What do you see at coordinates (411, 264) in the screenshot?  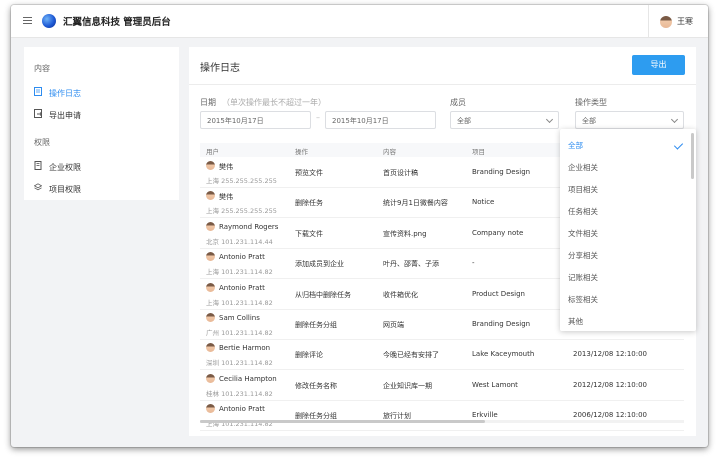 I see `content-cell: 叶丹、邵菁、子添` at bounding box center [411, 264].